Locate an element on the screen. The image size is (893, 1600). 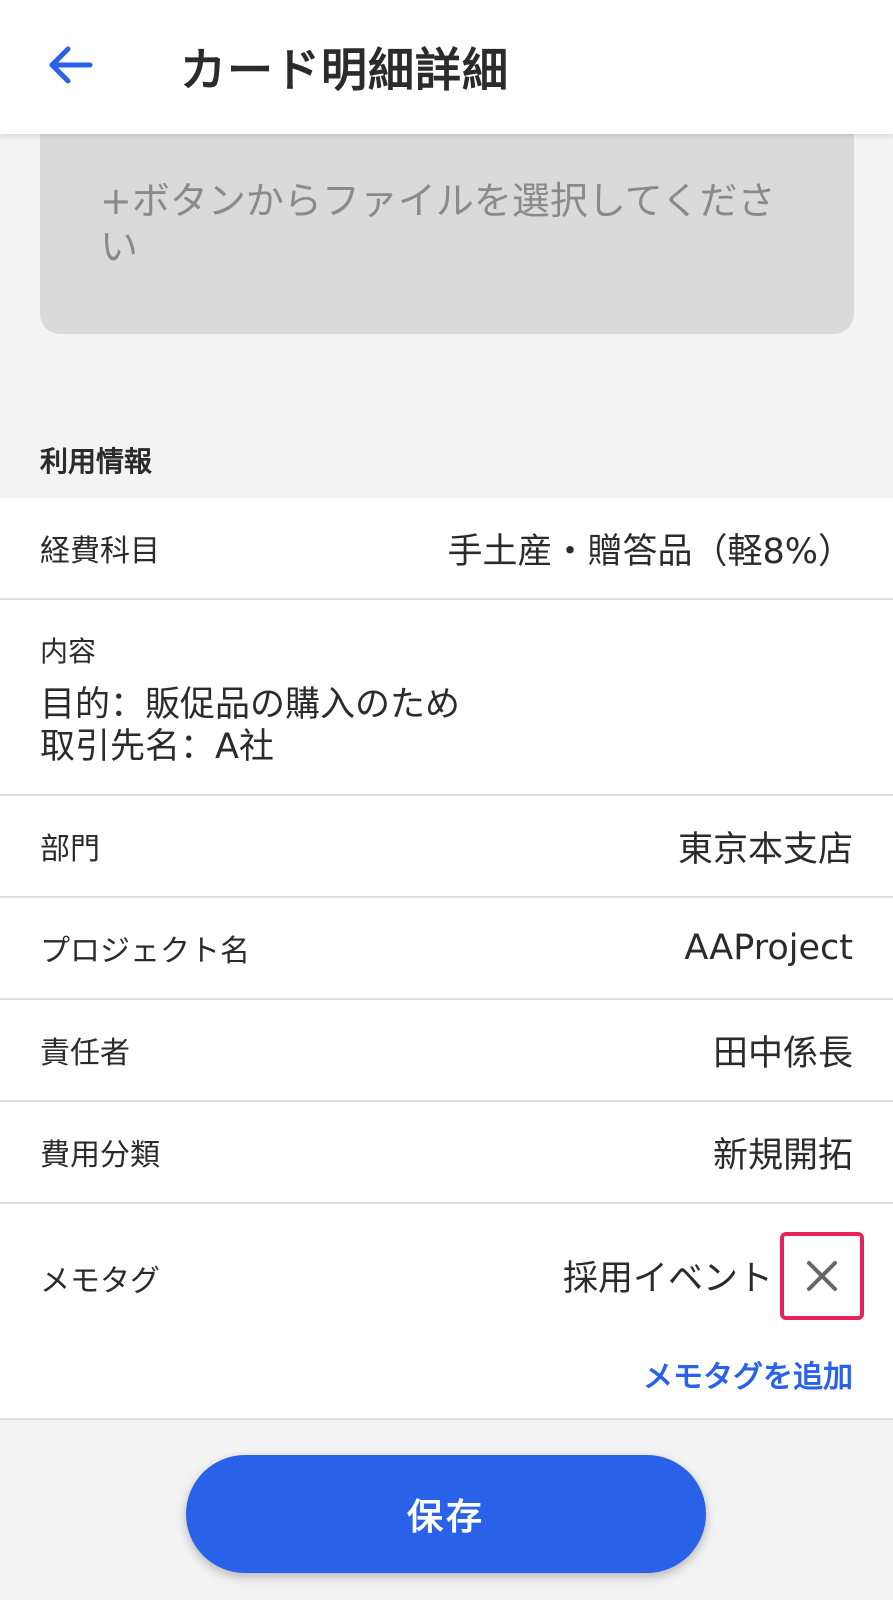
content-label: 内容 is located at coordinates (68, 651).